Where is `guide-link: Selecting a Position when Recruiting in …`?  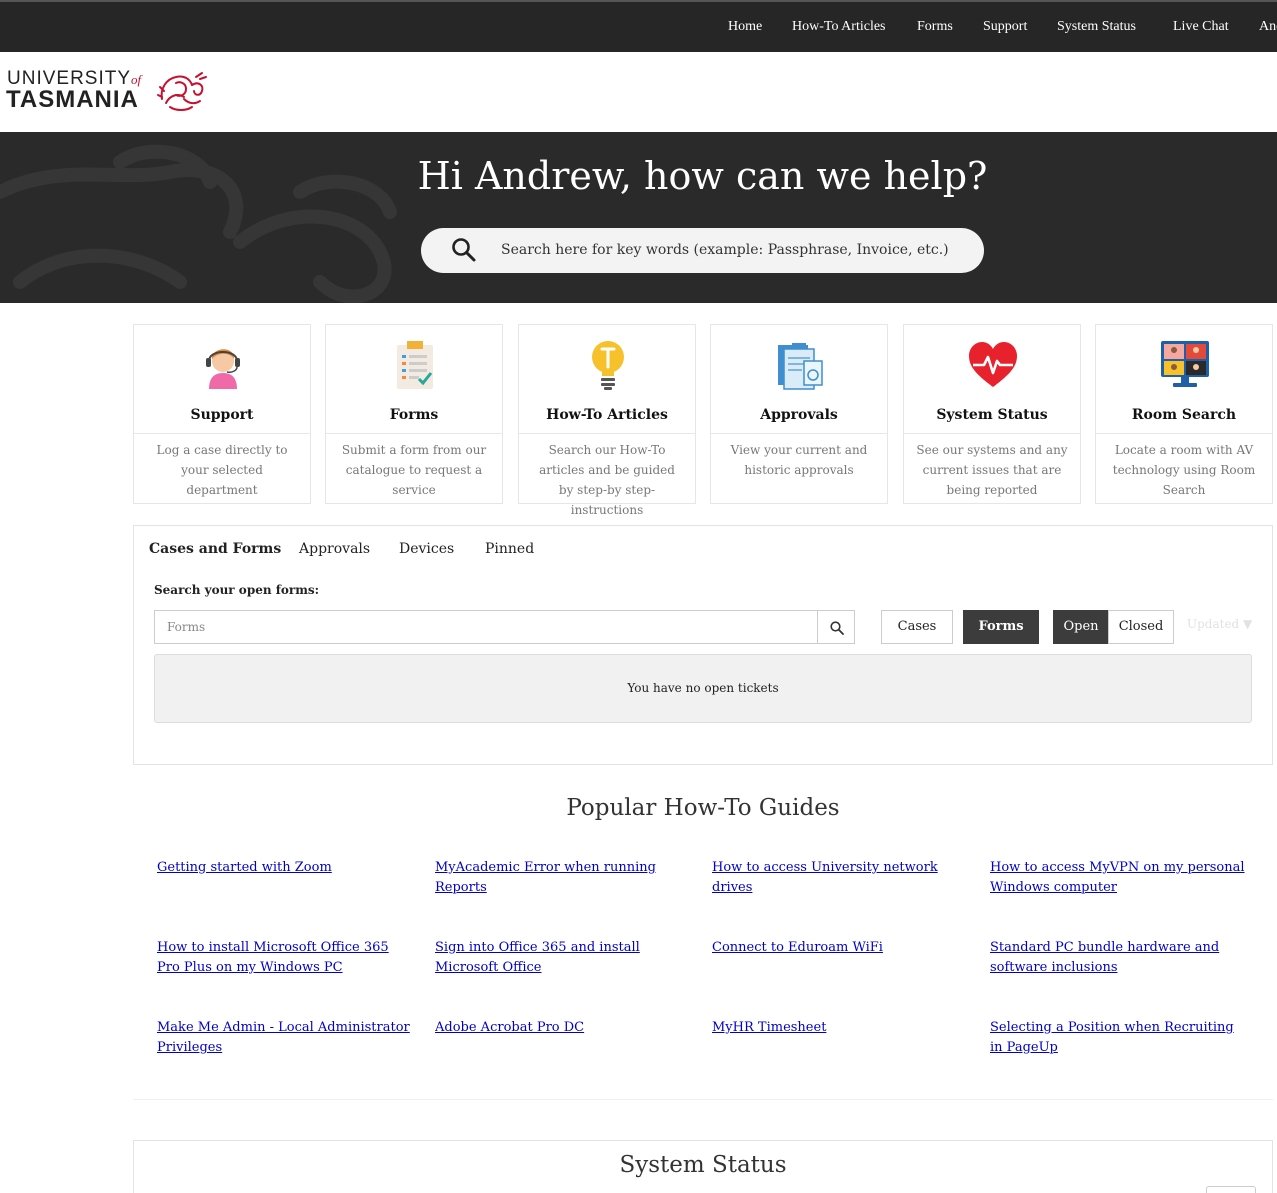
guide-link: Selecting a Position when Recruiting in … is located at coordinates (1118, 1038).